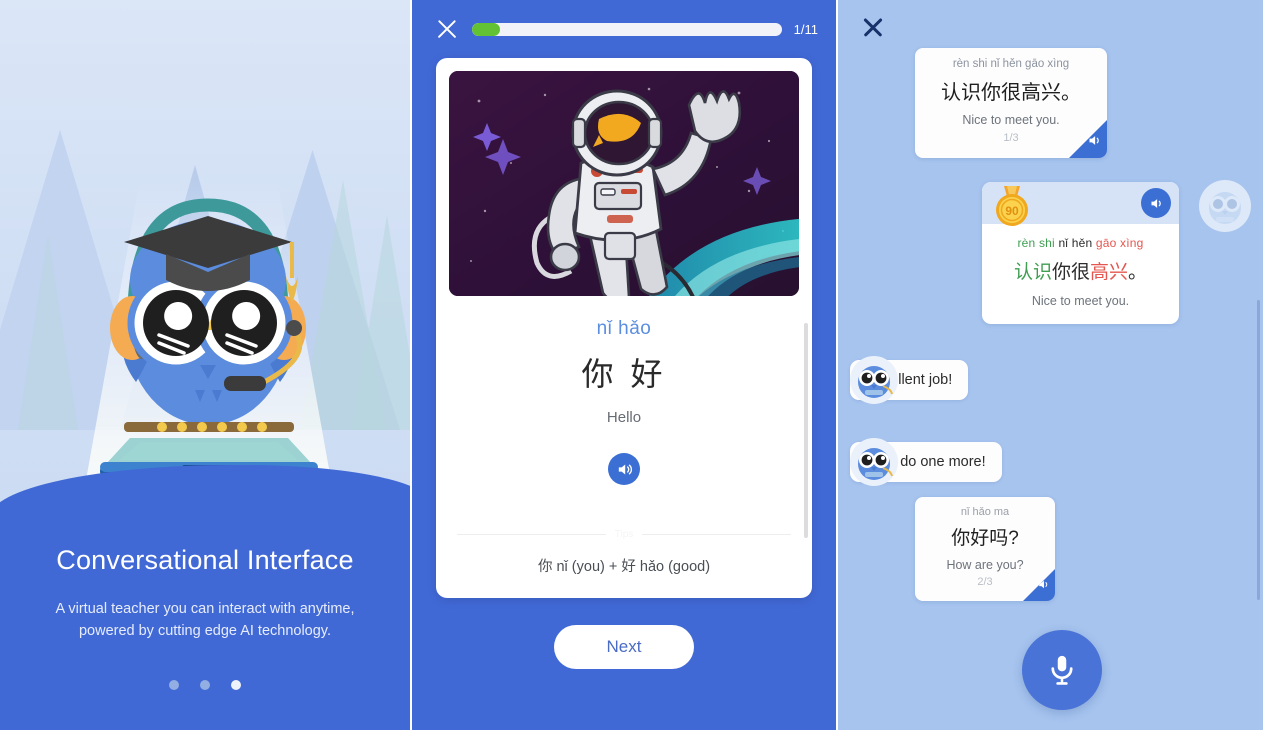 The height and width of the screenshot is (730, 1265). What do you see at coordinates (716, 534) in the screenshot?
I see `divider-line-right` at bounding box center [716, 534].